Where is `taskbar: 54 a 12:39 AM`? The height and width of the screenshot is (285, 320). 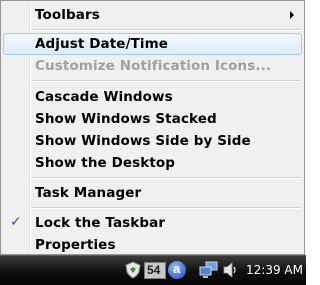
taskbar: 54 a 12:39 AM is located at coordinates (153, 270).